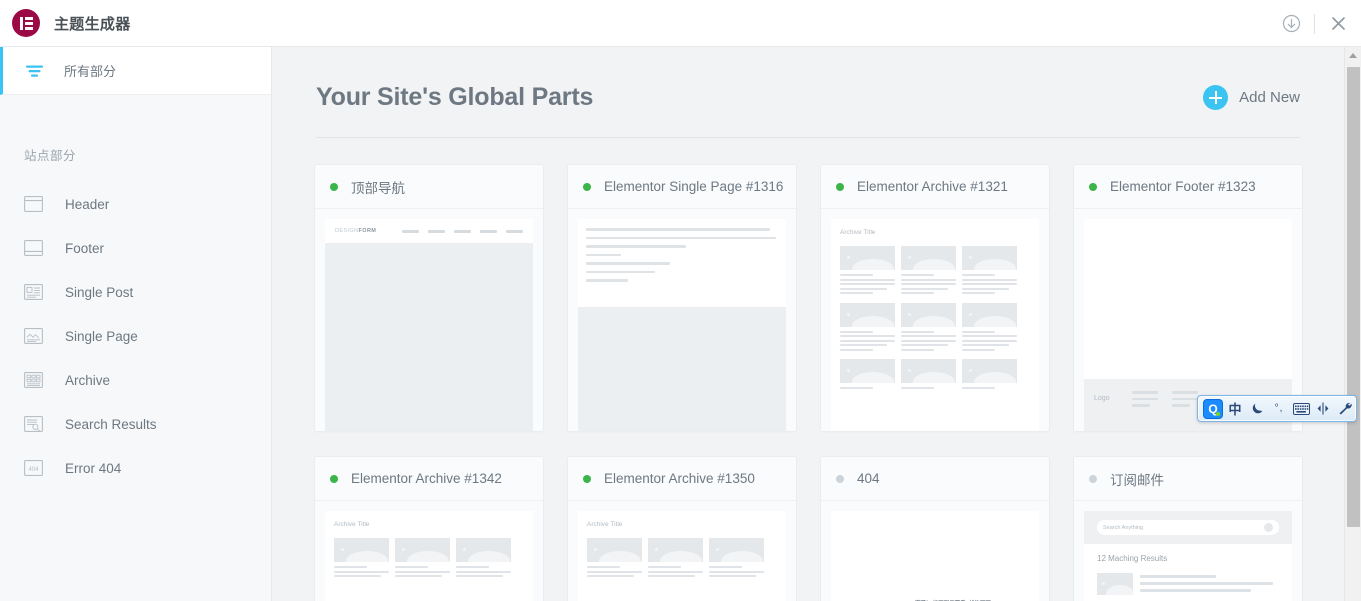 Image resolution: width=1361 pixels, height=601 pixels. What do you see at coordinates (33, 204) in the screenshot?
I see `header-layout-icon` at bounding box center [33, 204].